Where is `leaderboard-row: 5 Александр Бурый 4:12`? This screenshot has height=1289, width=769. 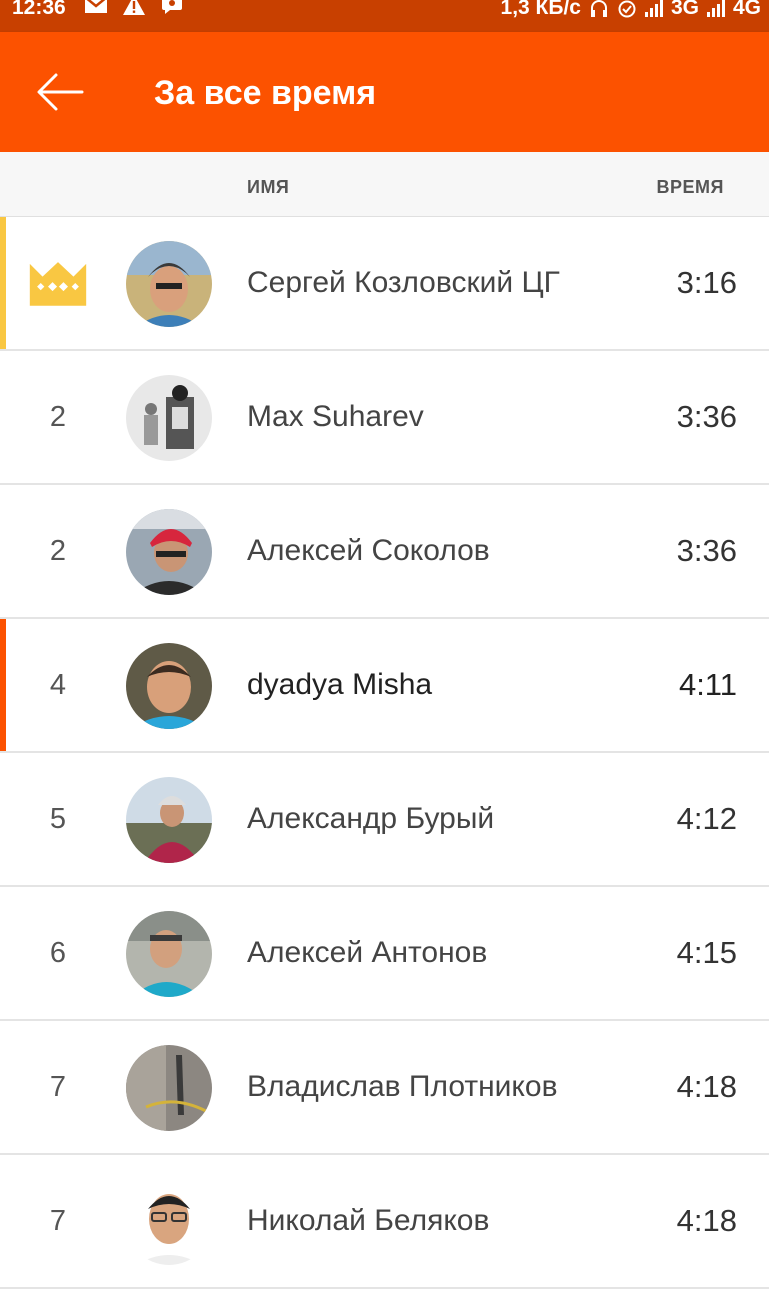 leaderboard-row: 5 Александр Бурый 4:12 is located at coordinates (384, 820).